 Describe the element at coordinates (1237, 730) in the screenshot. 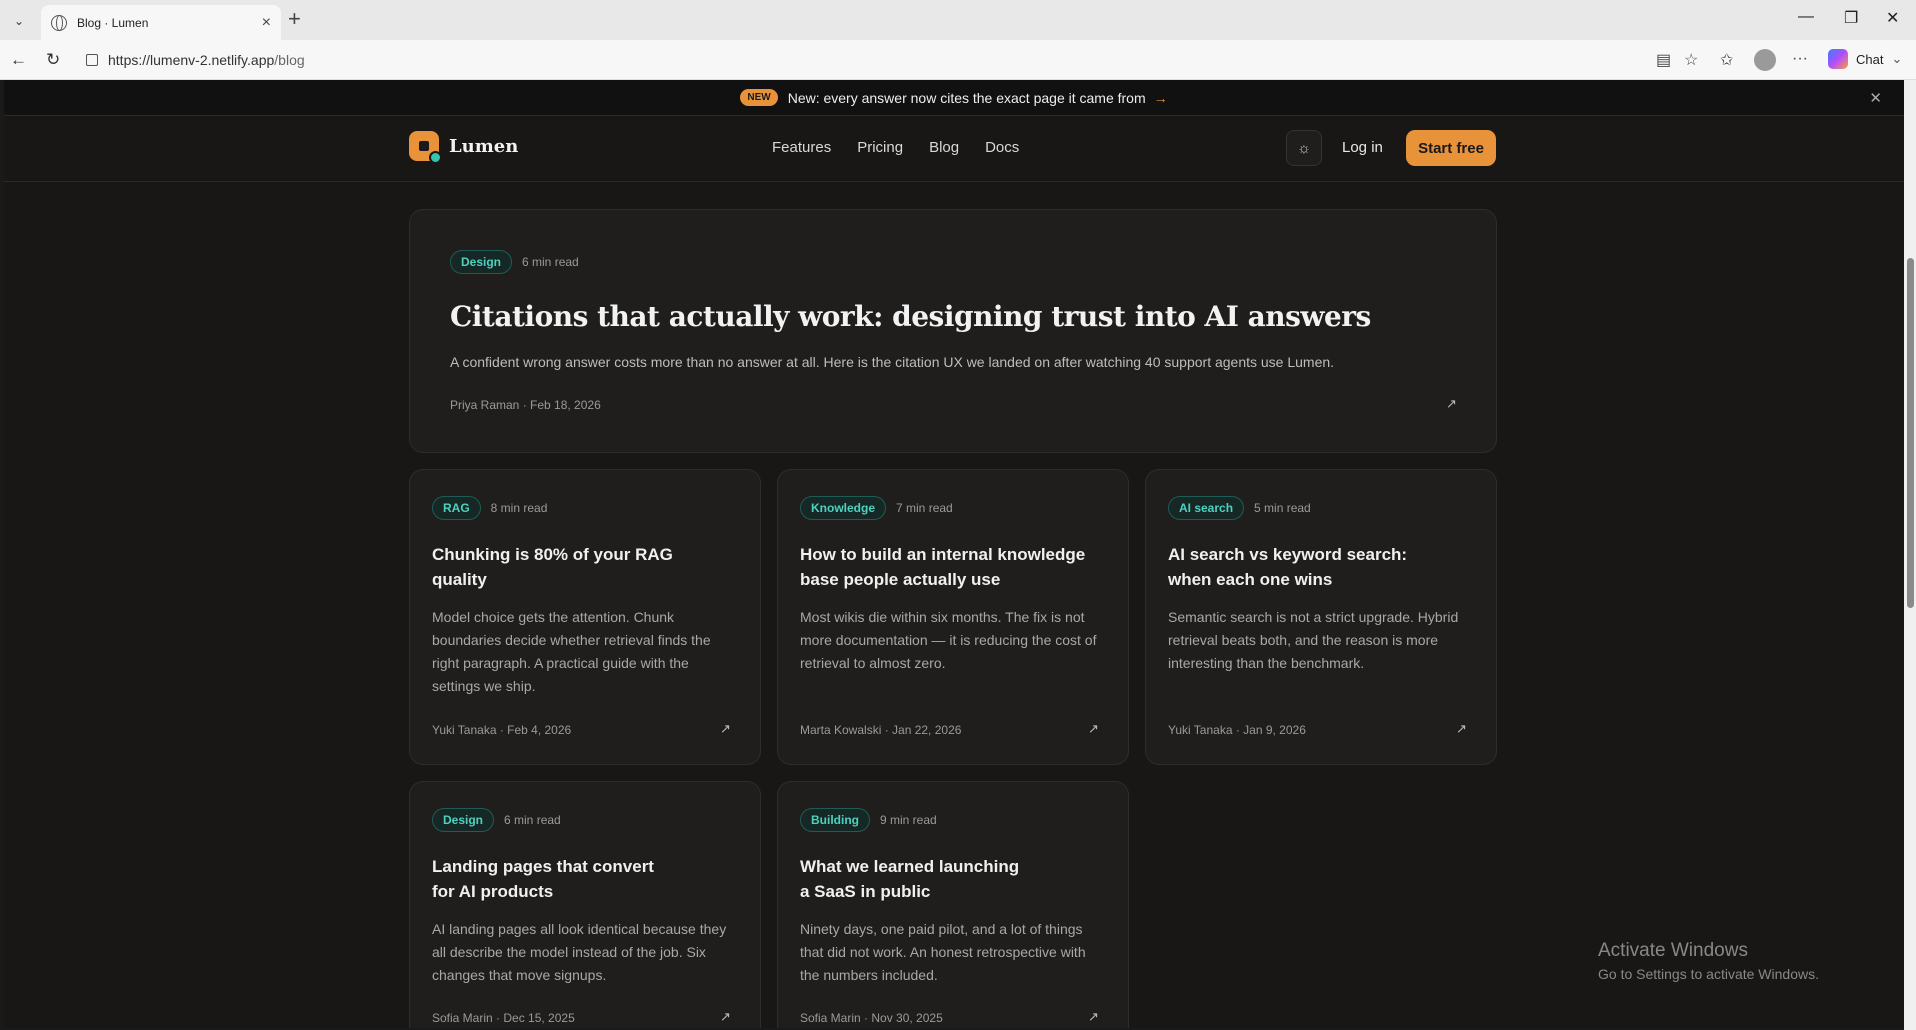

I see `post-meta: Yuki Tanaka · Jan 9, 2026` at that location.